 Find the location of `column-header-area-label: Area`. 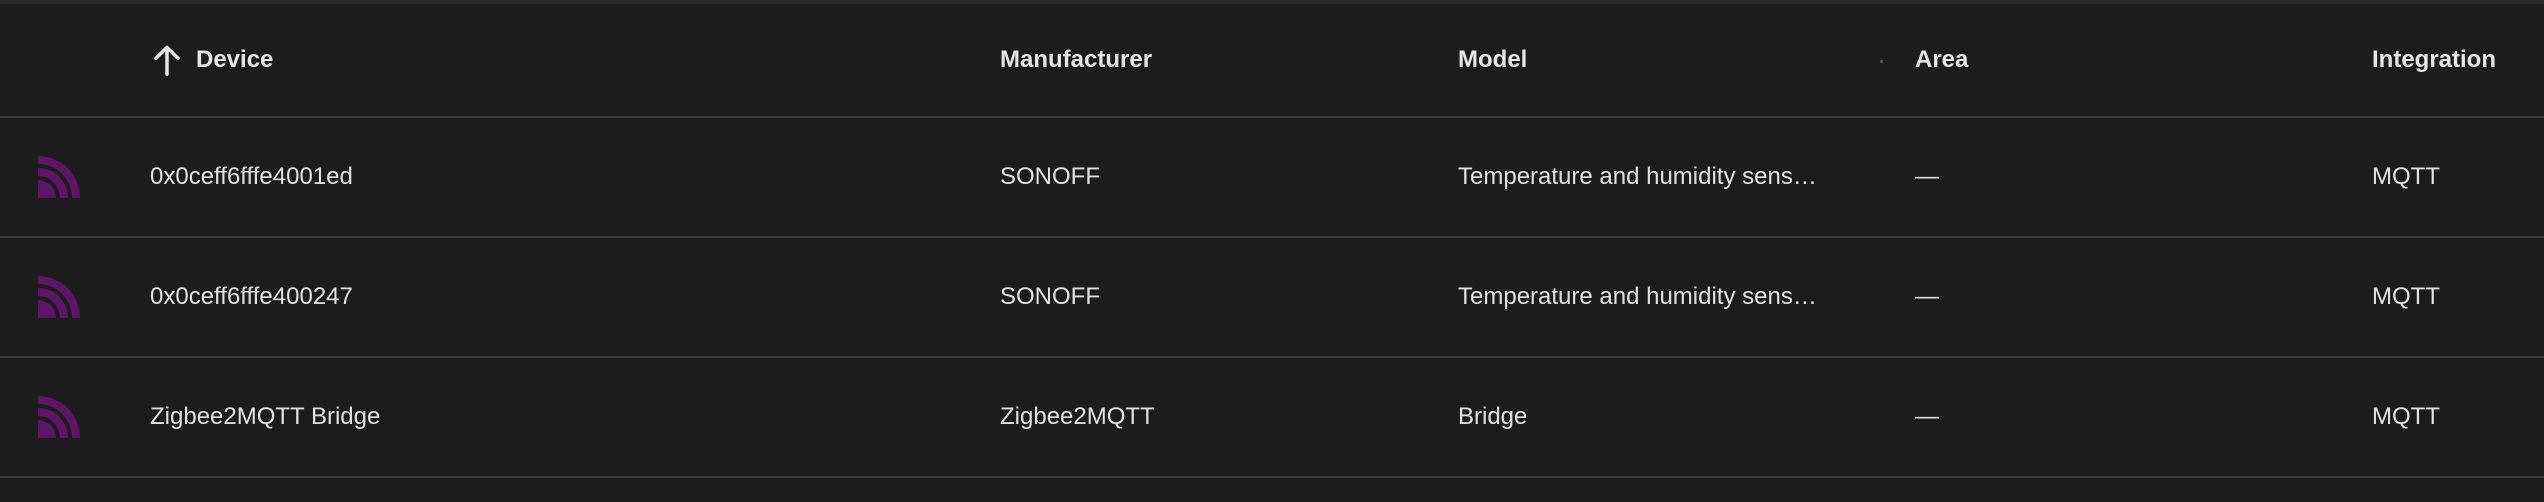

column-header-area-label: Area is located at coordinates (1942, 59).